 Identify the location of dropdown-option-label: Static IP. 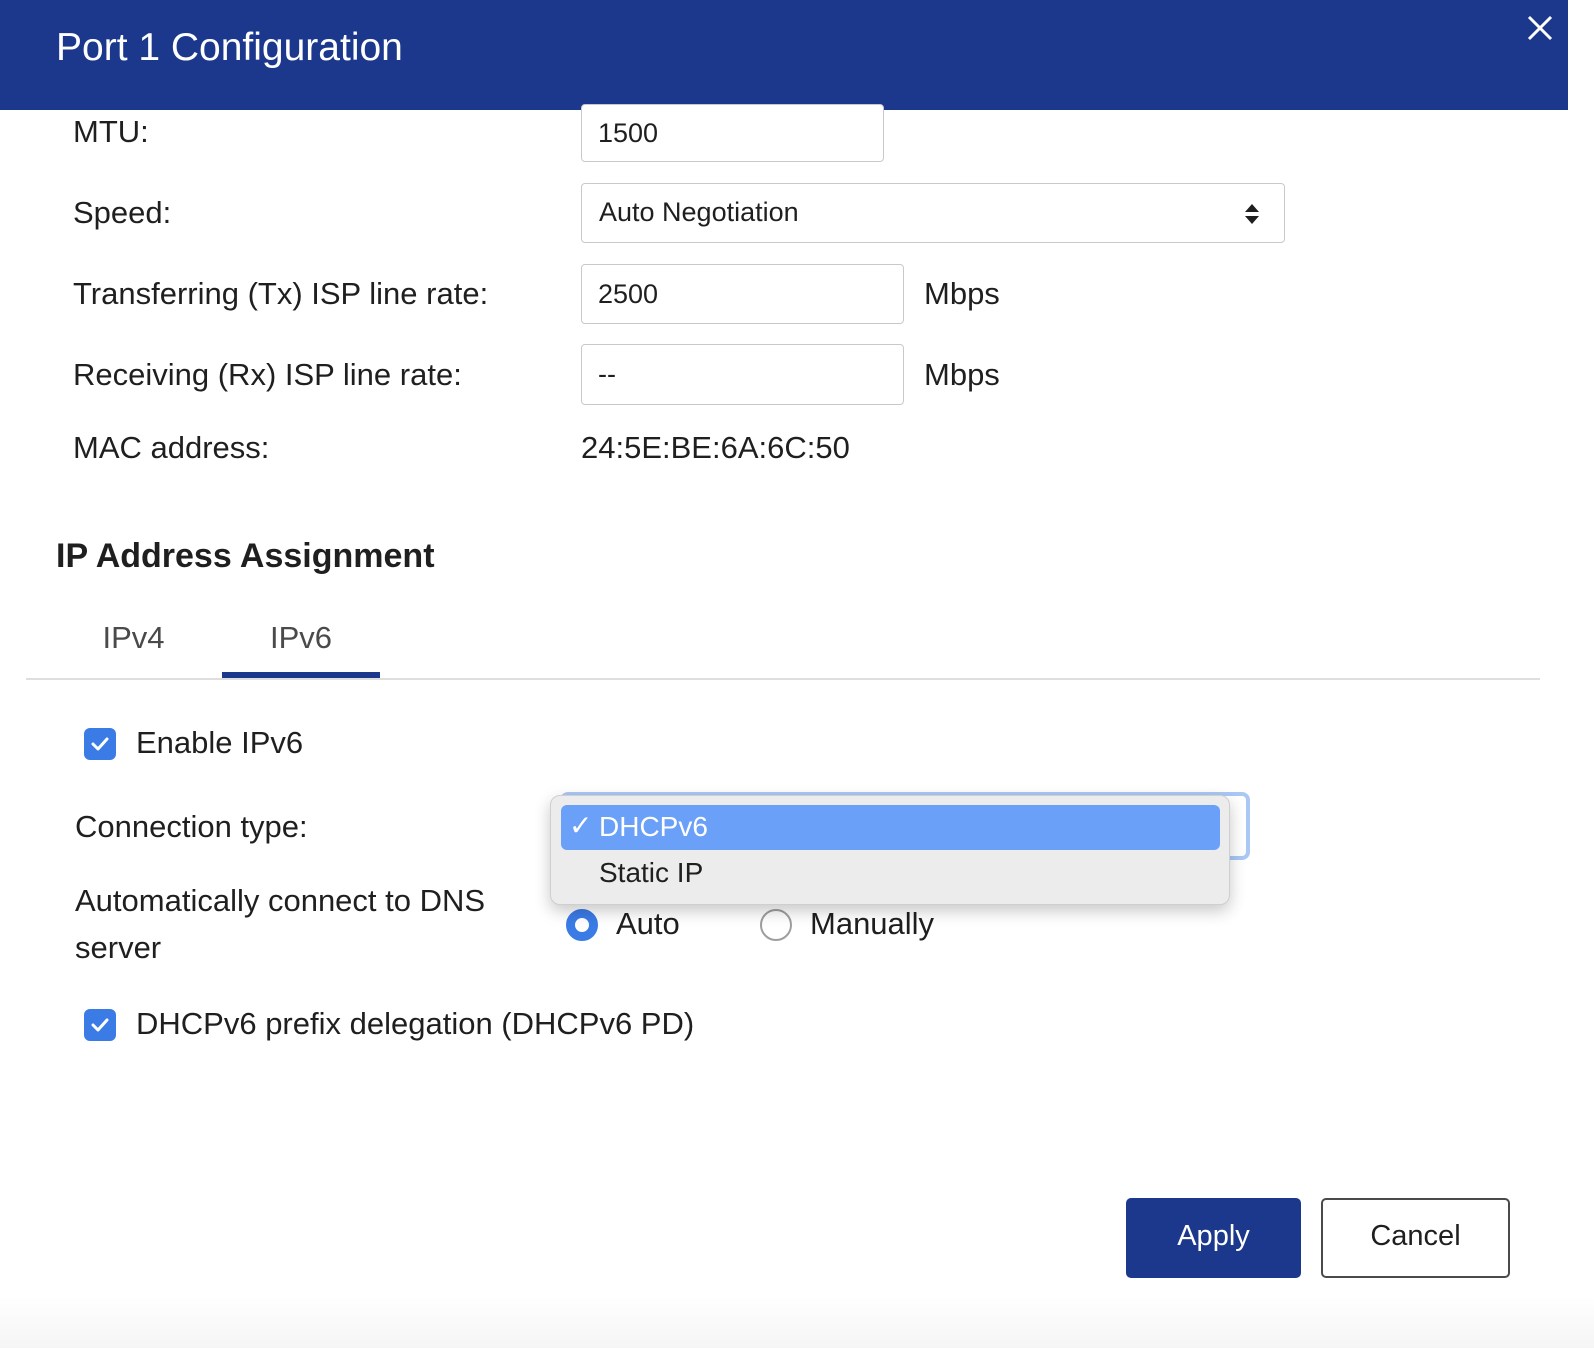
(651, 872).